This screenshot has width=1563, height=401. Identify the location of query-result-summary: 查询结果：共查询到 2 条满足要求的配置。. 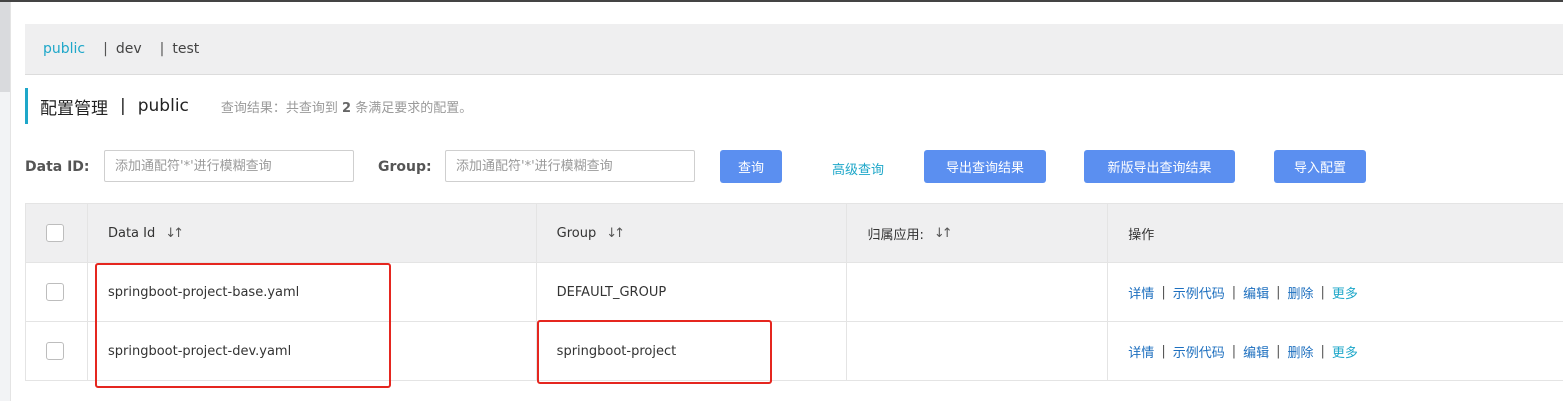
(346, 106).